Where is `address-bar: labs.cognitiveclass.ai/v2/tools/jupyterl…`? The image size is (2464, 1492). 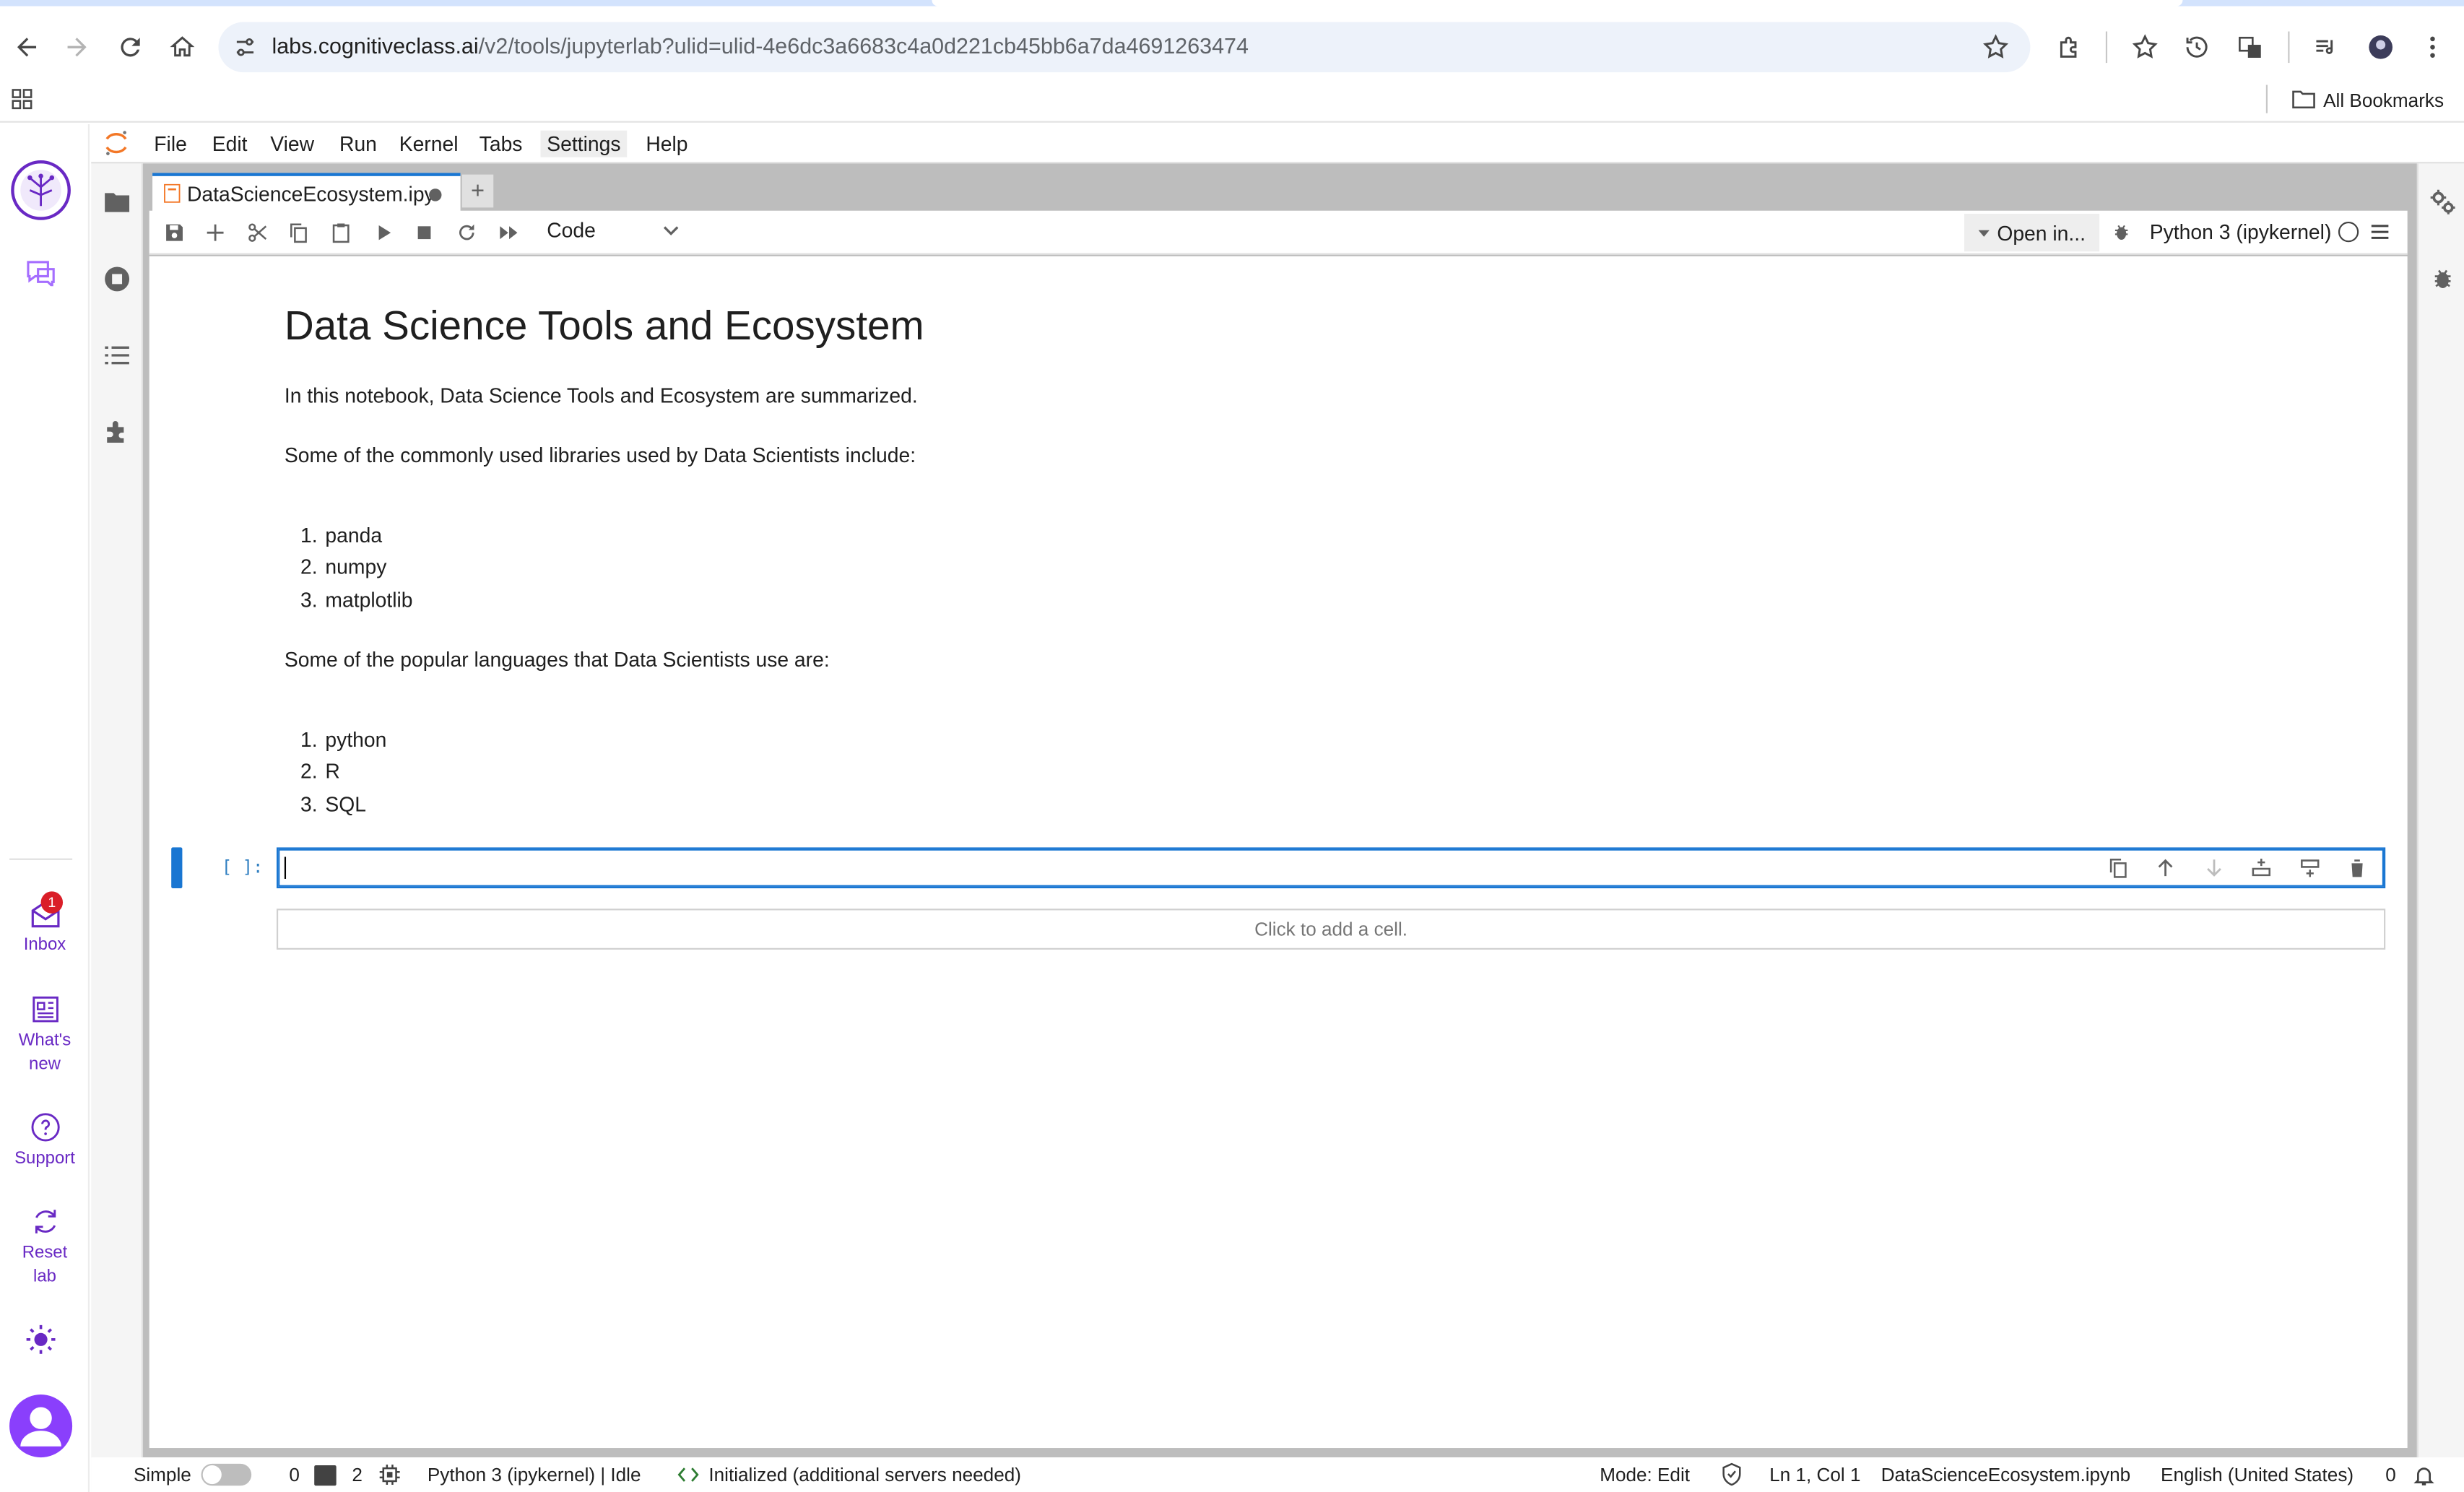 address-bar: labs.cognitiveclass.ai/v2/tools/jupyterl… is located at coordinates (1125, 47).